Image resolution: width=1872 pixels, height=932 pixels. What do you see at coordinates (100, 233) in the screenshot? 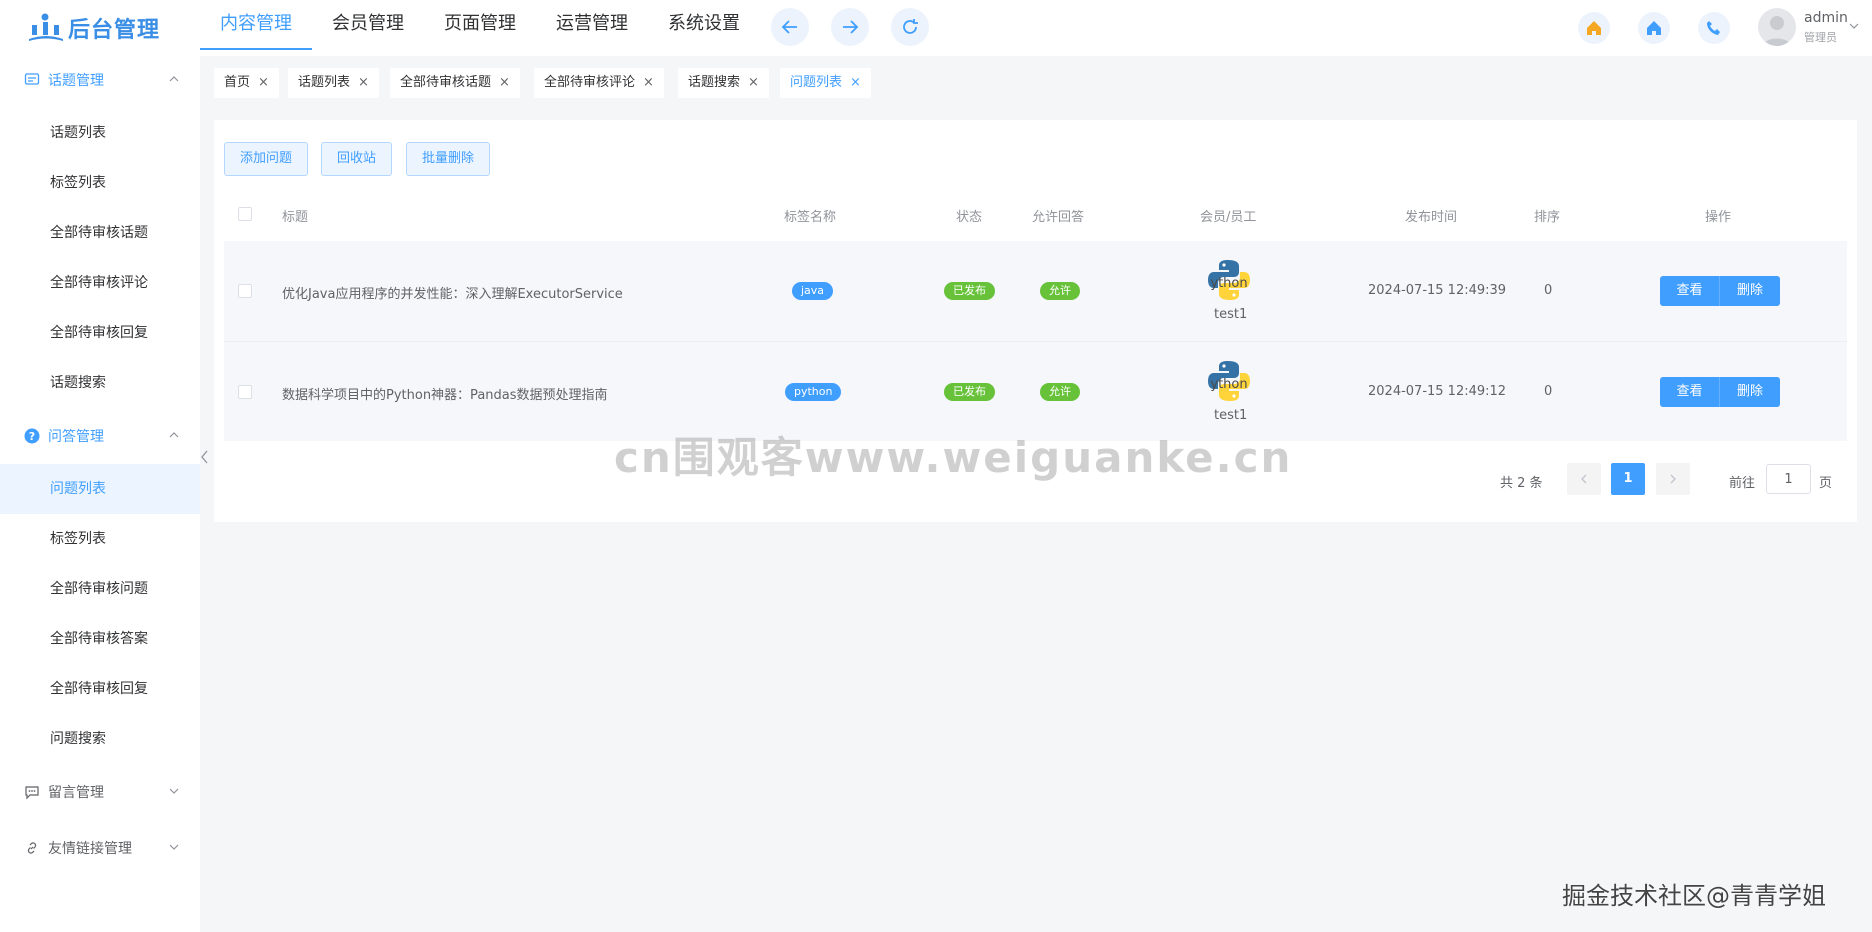
I see `sidebar-item-pending-topics: 全部待审核话题` at bounding box center [100, 233].